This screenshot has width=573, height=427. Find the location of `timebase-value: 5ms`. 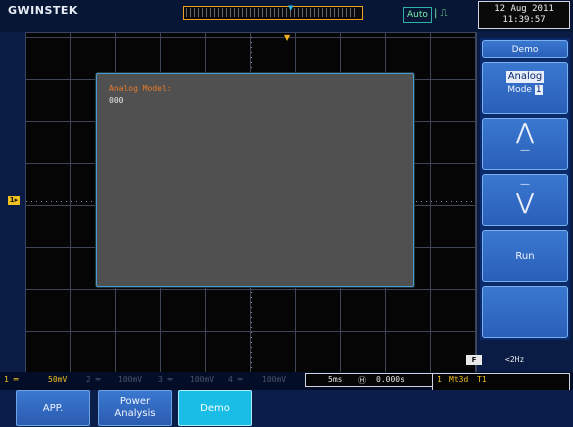

timebase-value: 5ms is located at coordinates (335, 379).